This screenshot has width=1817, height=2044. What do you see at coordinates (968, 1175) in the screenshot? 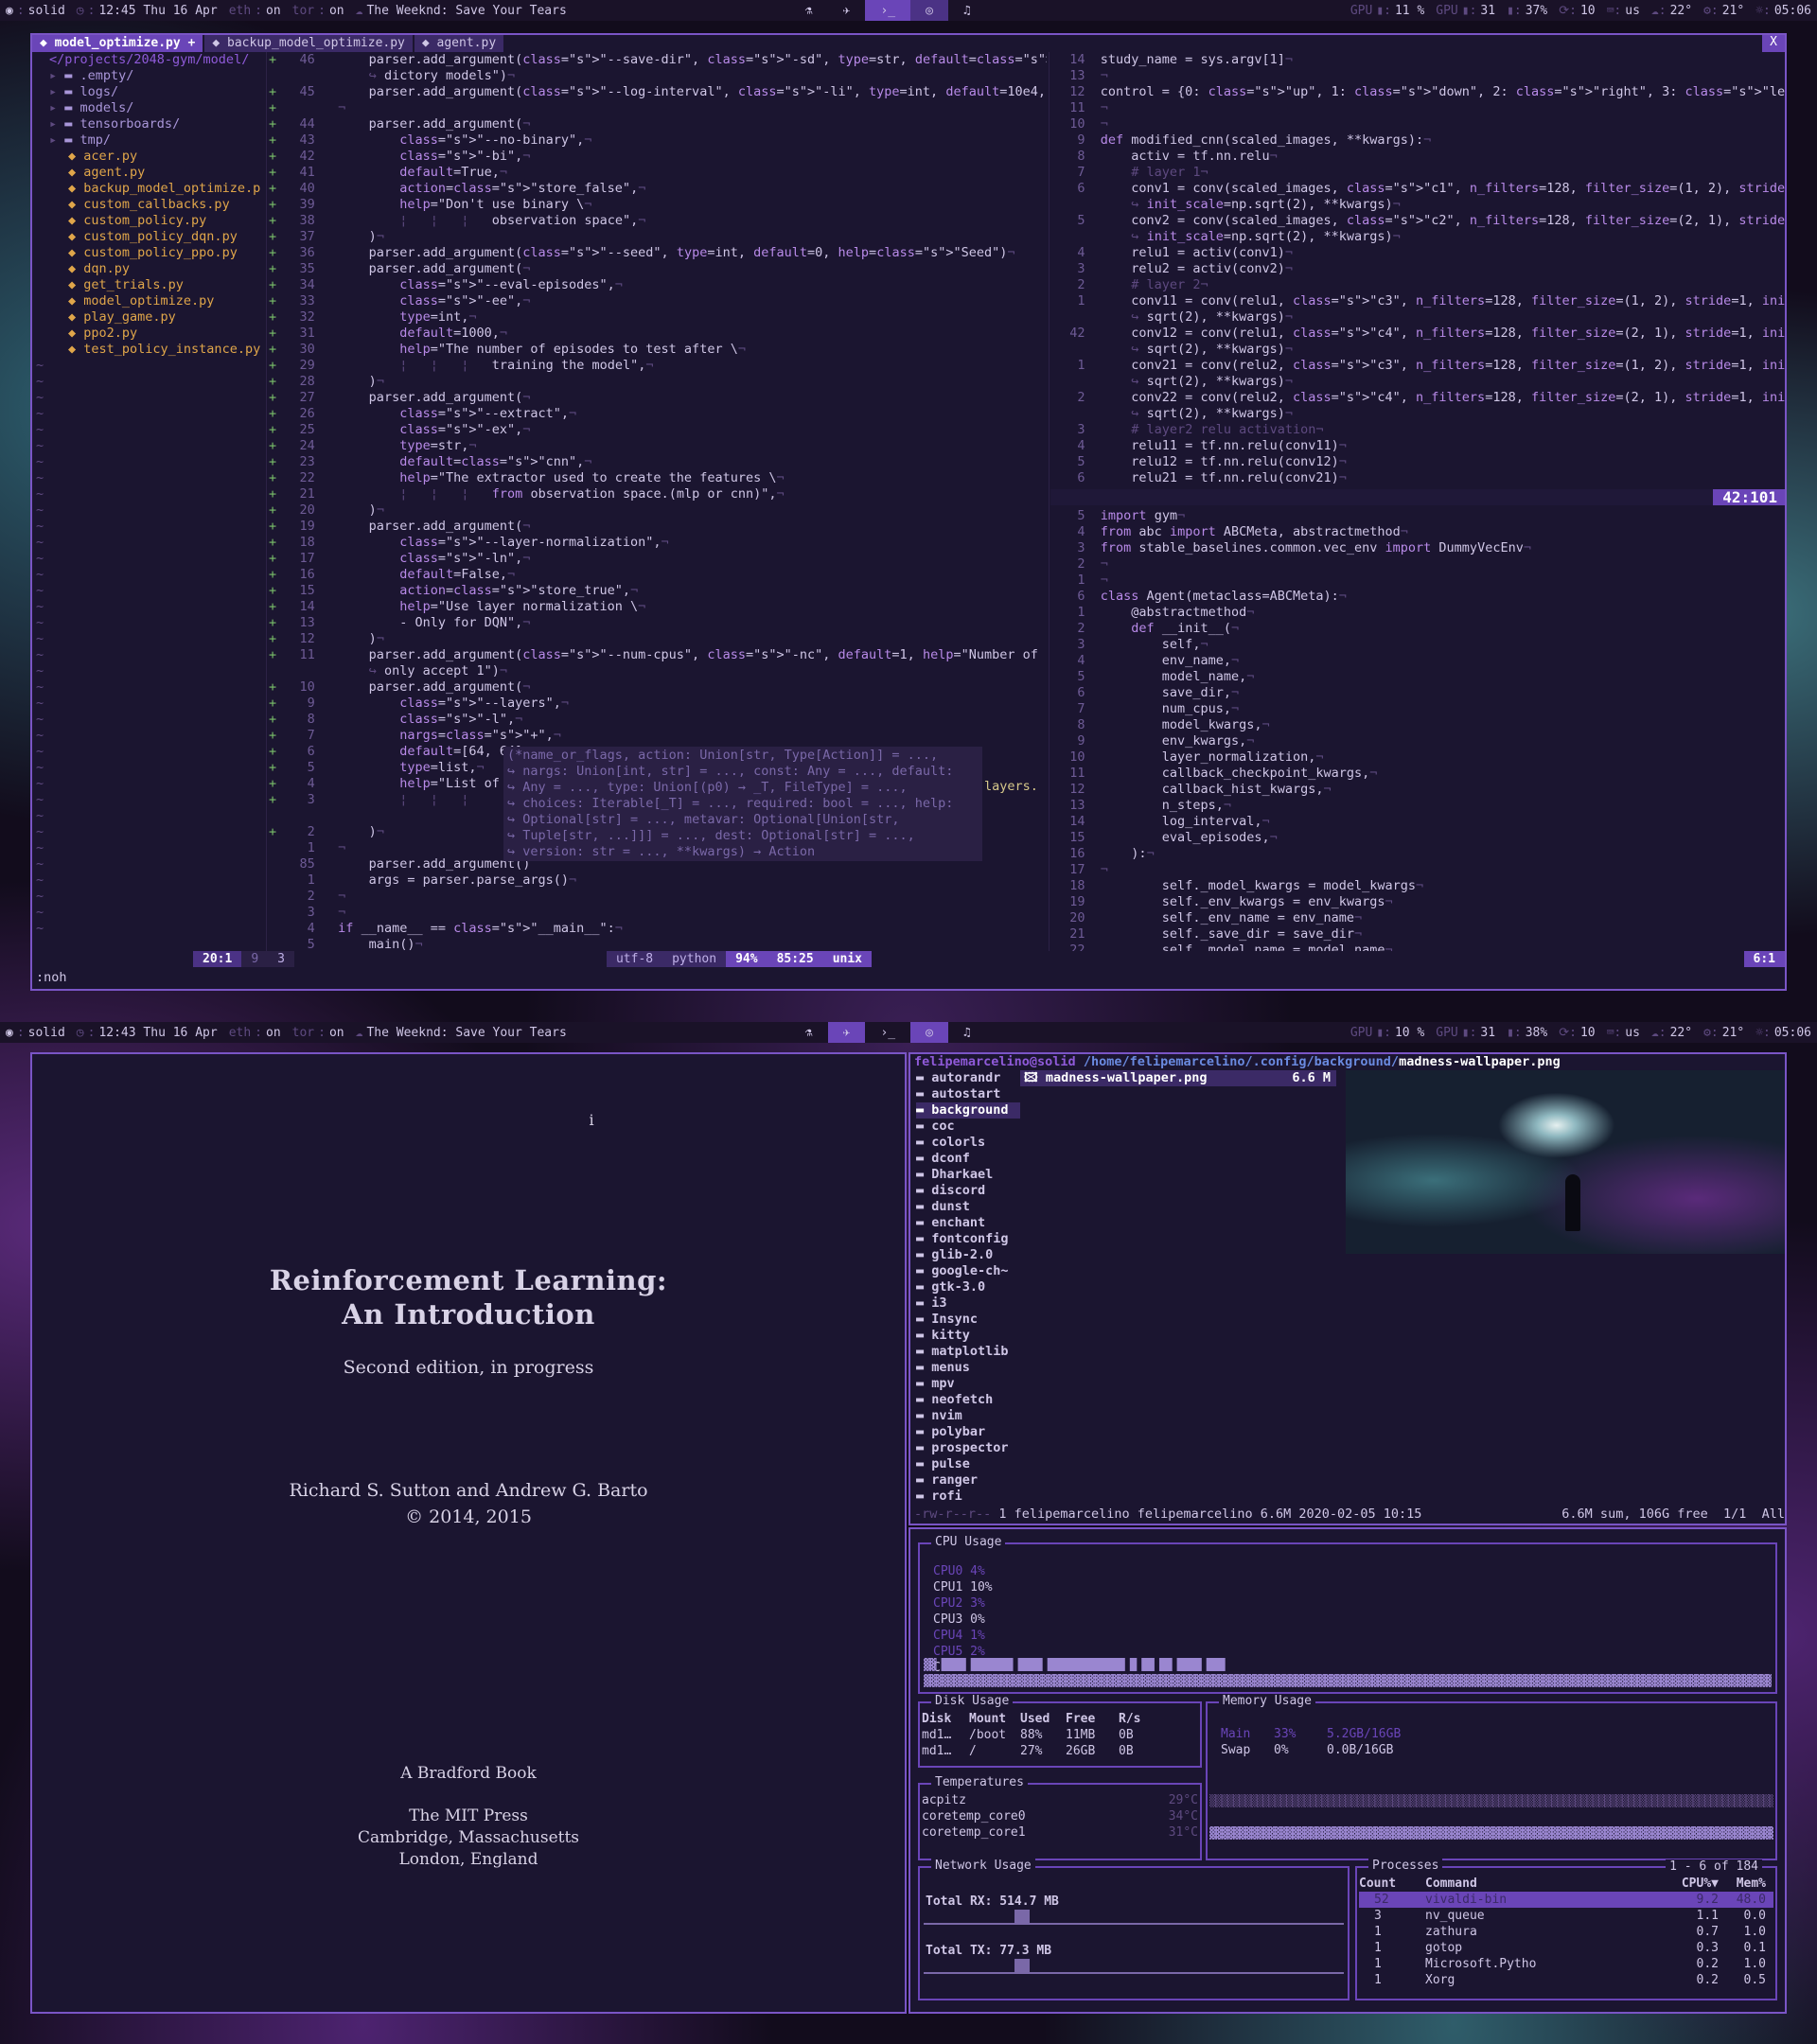
I see `ranger-dir: ▬ Dharkael` at bounding box center [968, 1175].